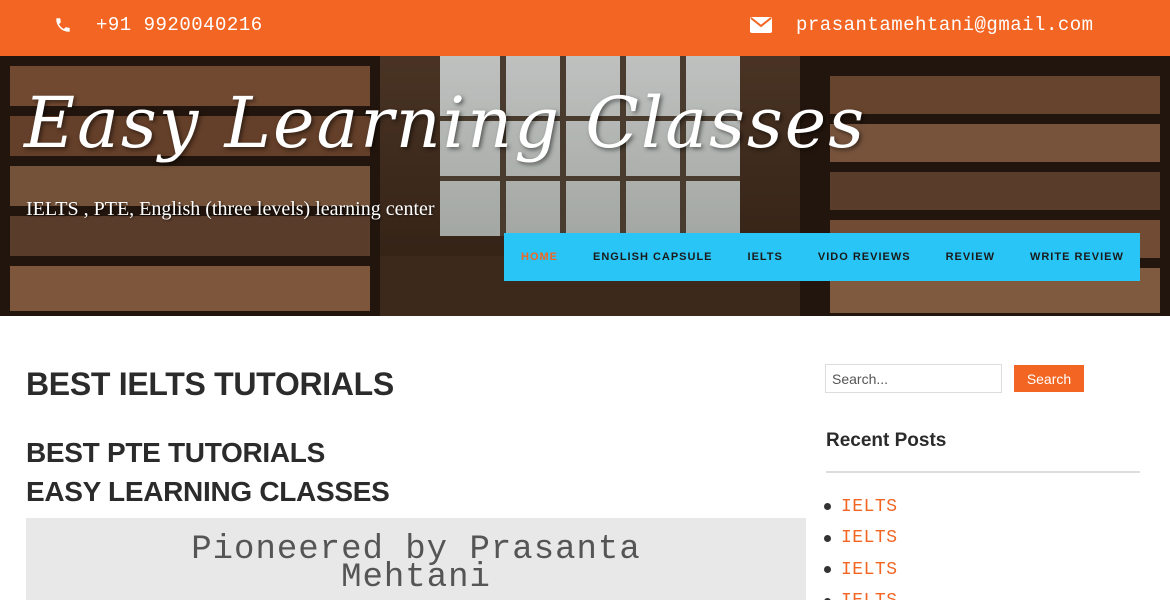 The height and width of the screenshot is (600, 1170). What do you see at coordinates (653, 257) in the screenshot?
I see `nav-english-capsule: ENGLISH CAPSULE` at bounding box center [653, 257].